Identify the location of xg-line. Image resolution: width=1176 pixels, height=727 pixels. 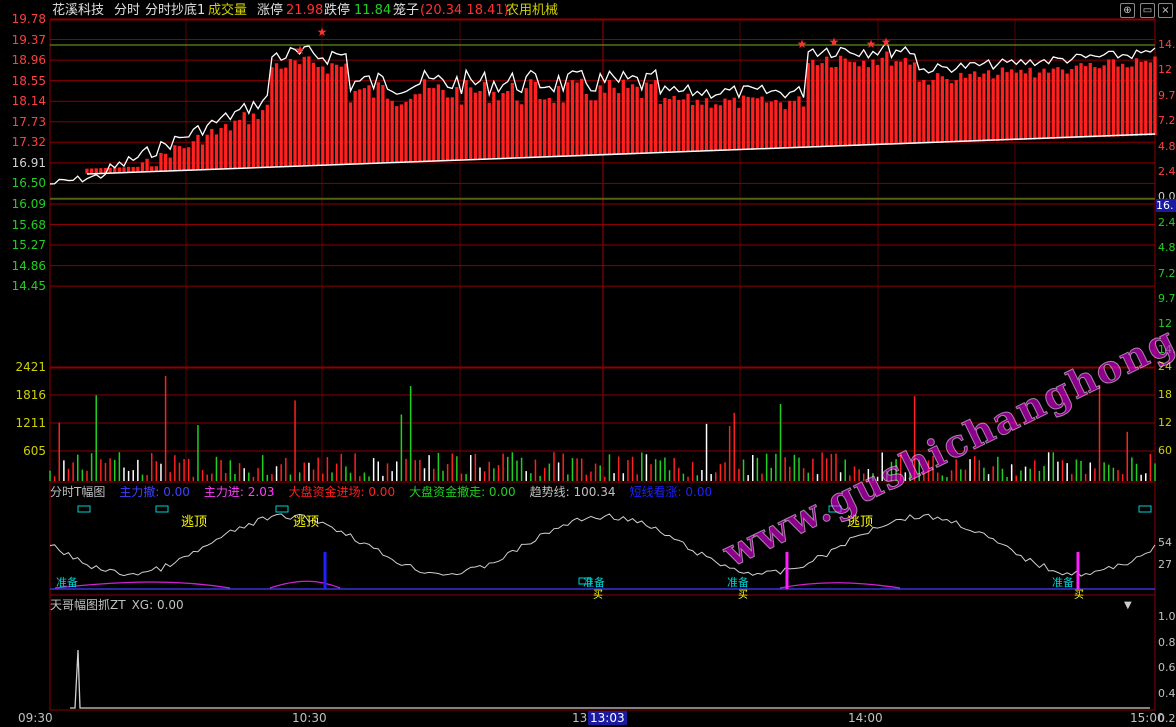
(610, 679).